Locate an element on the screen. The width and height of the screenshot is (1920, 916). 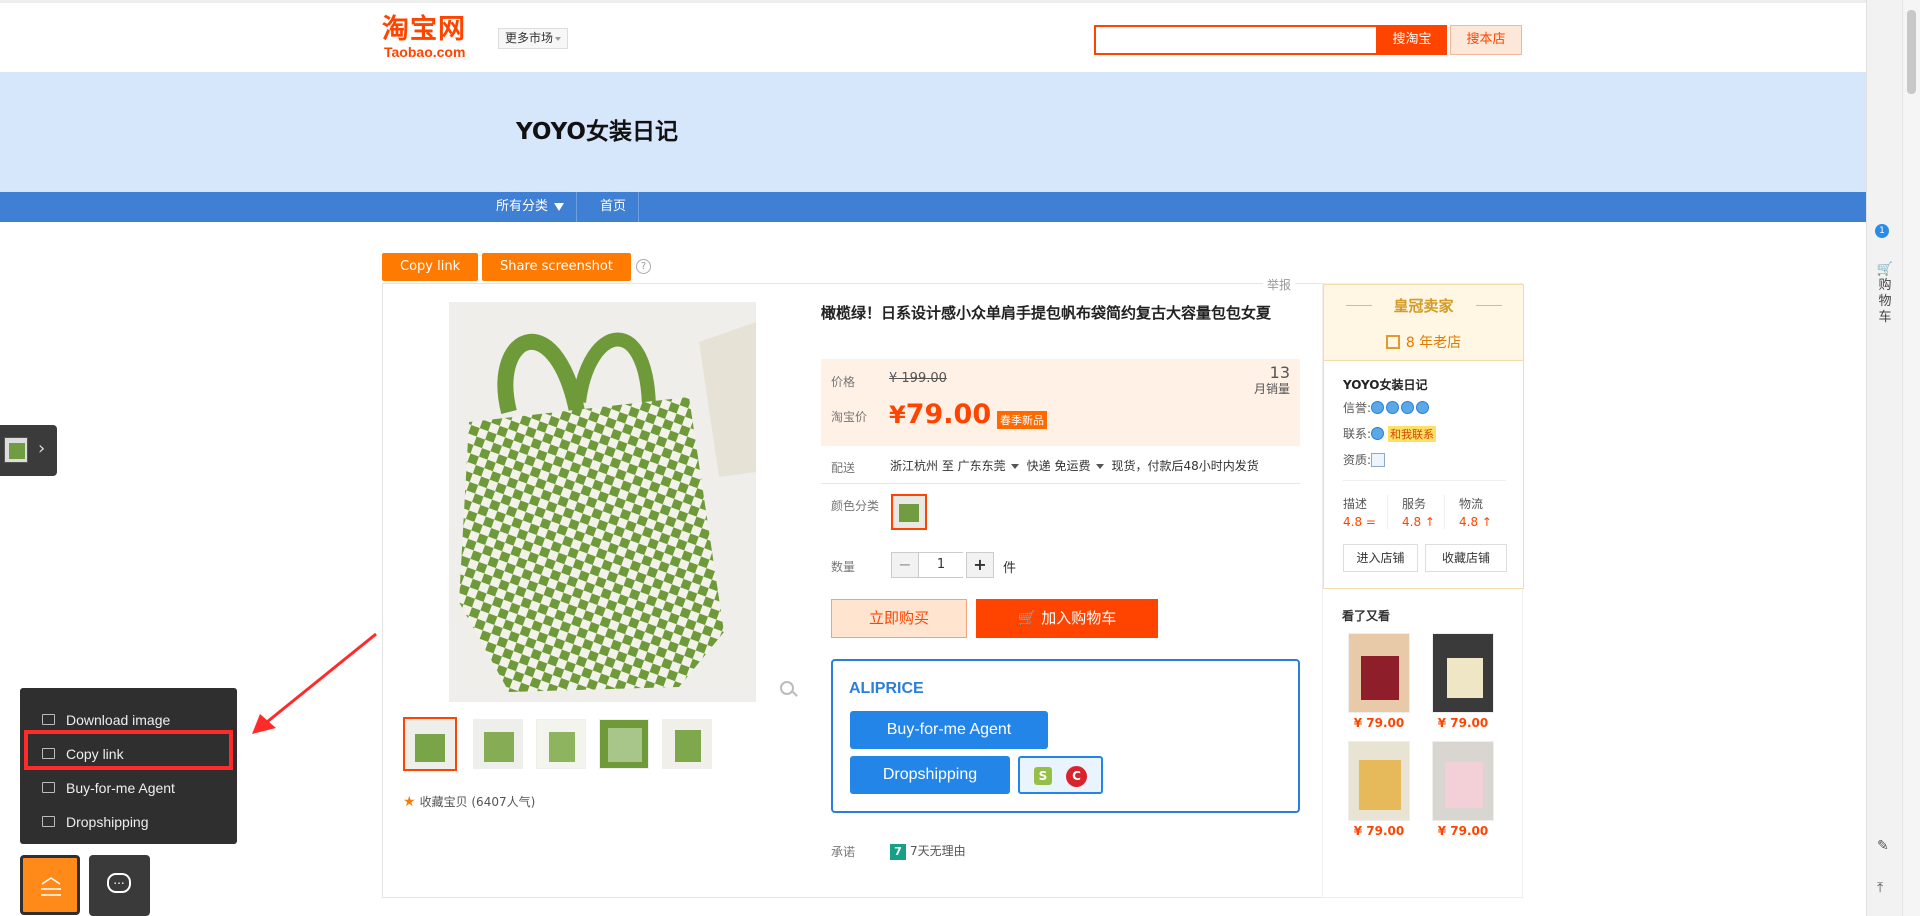
product-main-image is located at coordinates (602, 502).